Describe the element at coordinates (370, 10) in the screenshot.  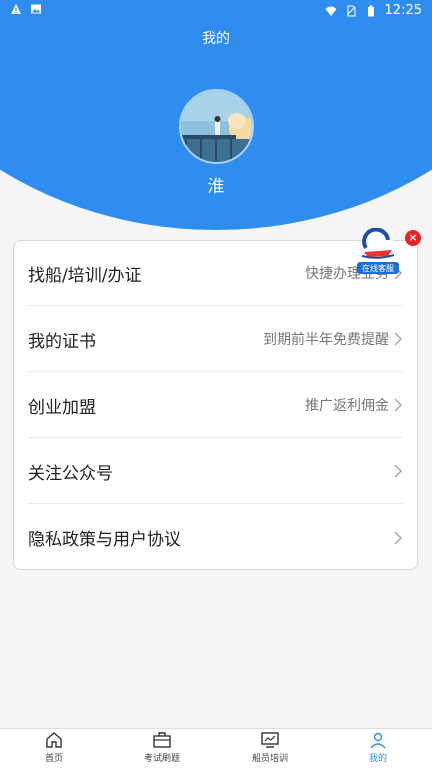
I see `battery-icon` at that location.